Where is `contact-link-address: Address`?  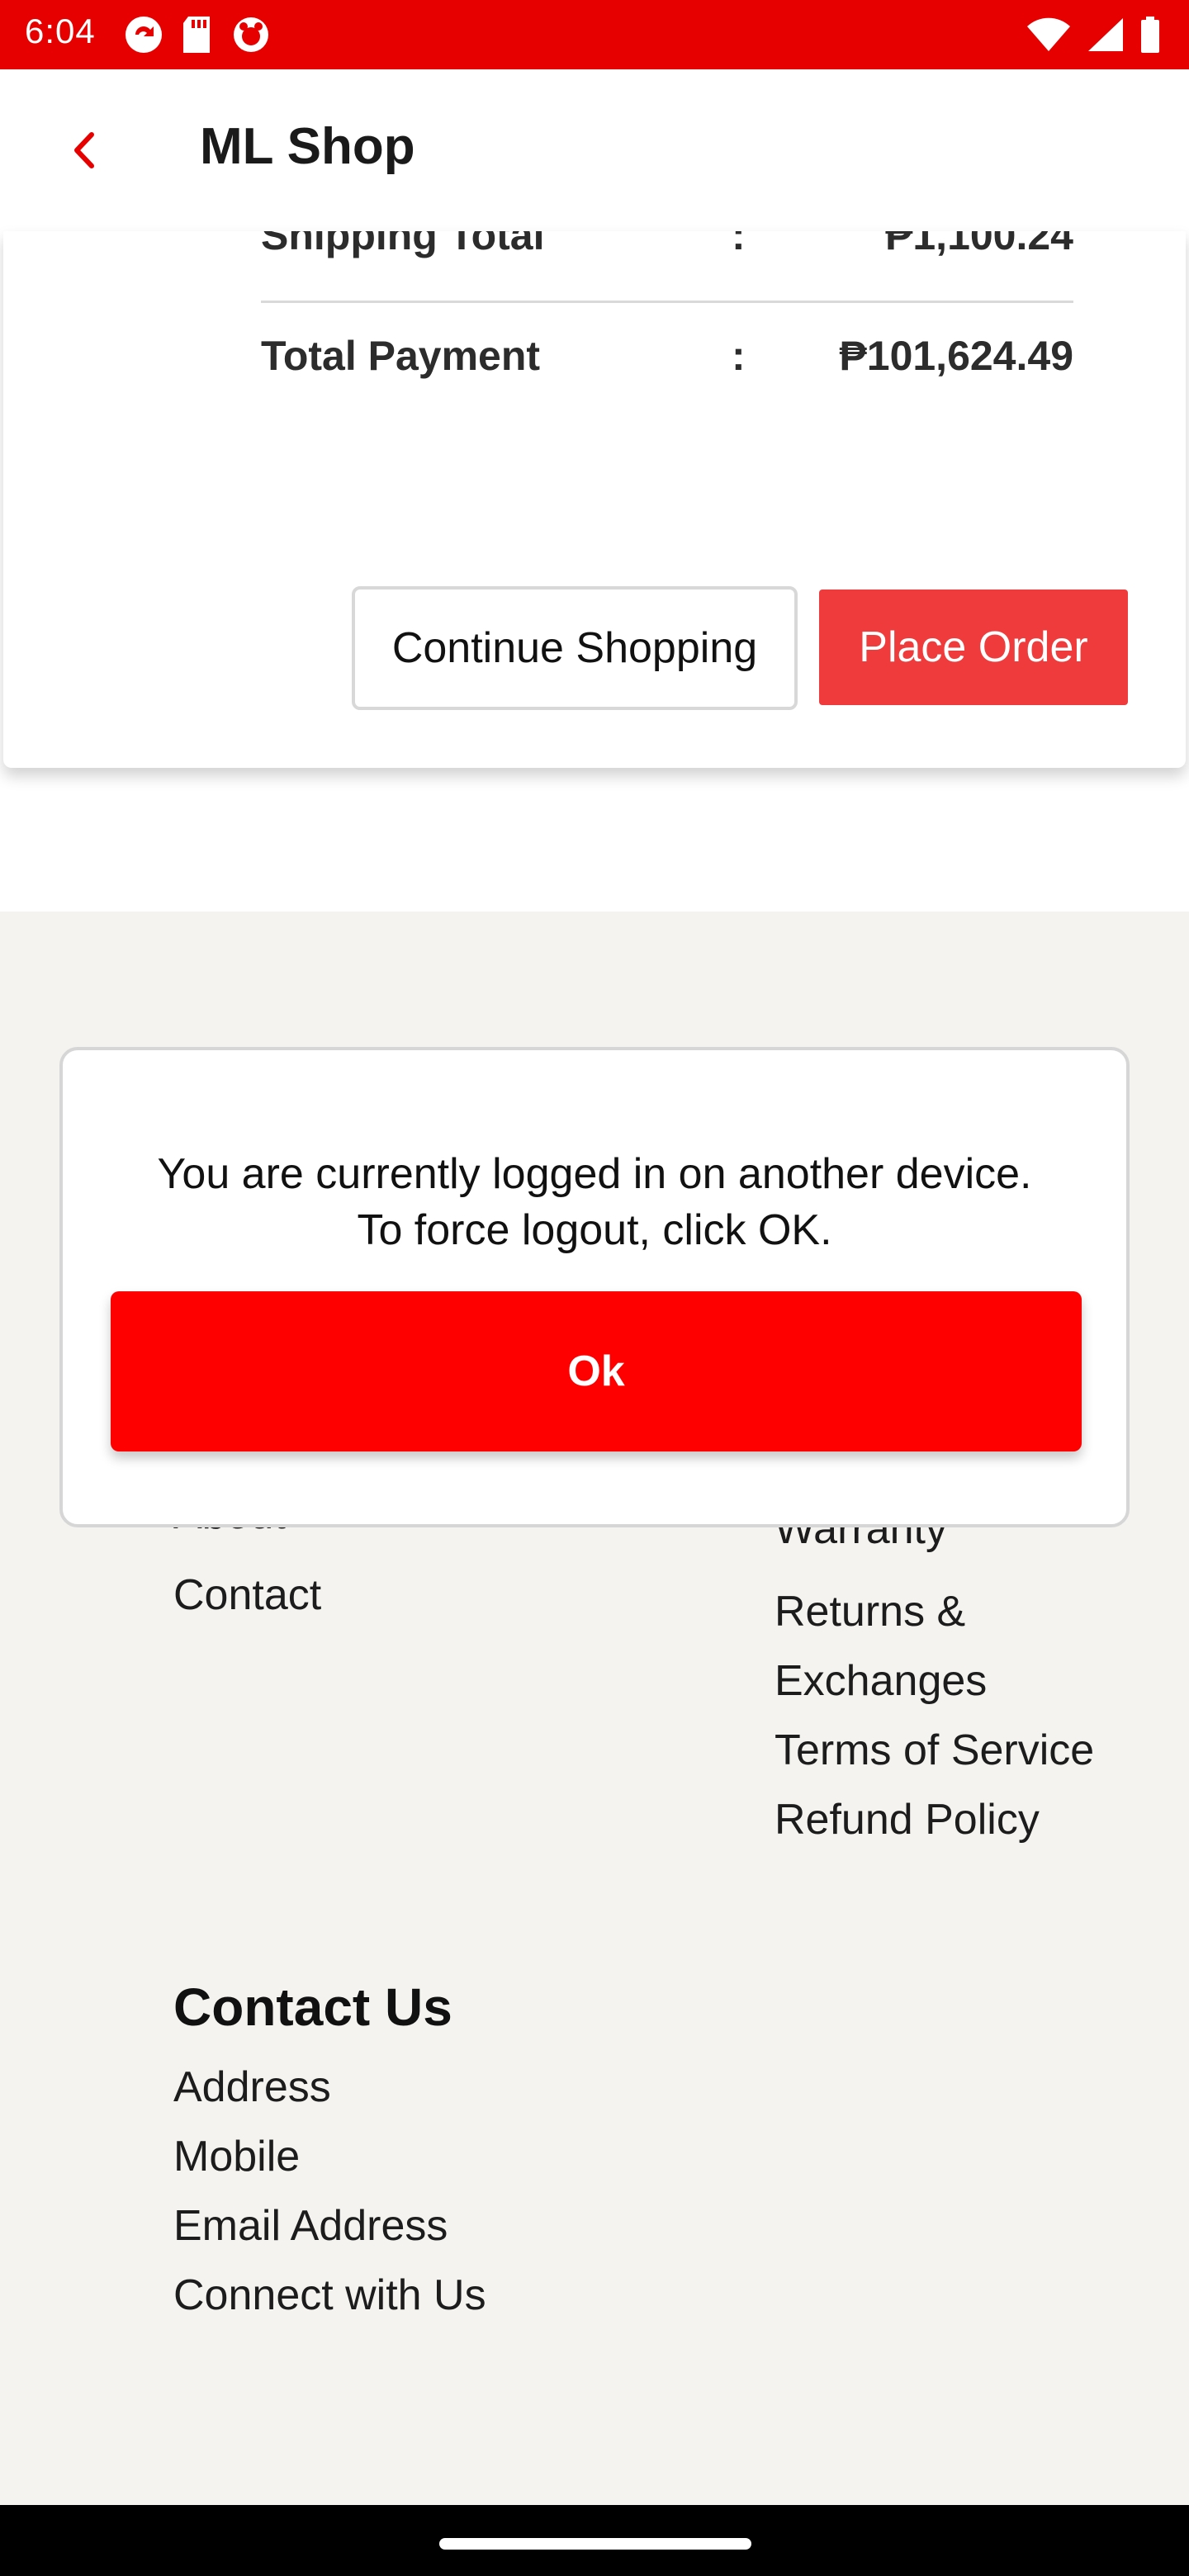 contact-link-address: Address is located at coordinates (252, 2087).